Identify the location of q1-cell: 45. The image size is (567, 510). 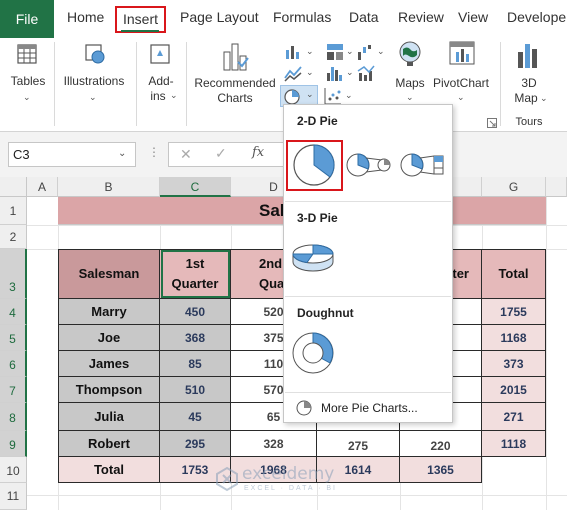
(195, 417).